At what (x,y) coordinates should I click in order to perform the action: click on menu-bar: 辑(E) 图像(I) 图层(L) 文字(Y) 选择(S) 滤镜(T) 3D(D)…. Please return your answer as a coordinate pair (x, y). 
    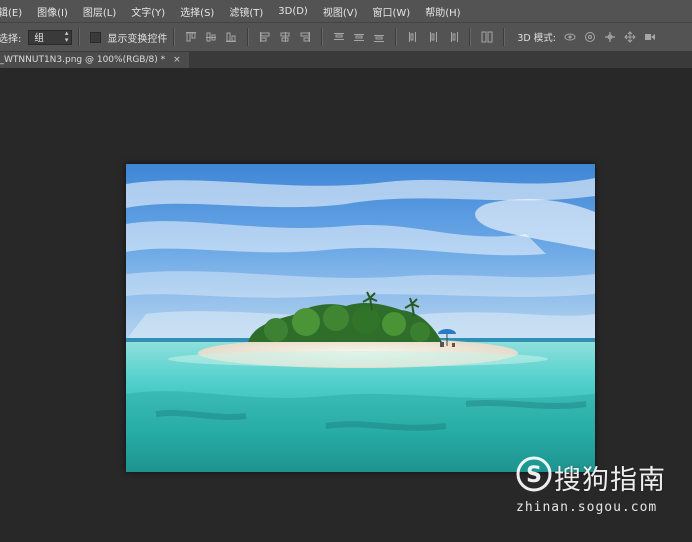
    Looking at the image, I should click on (346, 11).